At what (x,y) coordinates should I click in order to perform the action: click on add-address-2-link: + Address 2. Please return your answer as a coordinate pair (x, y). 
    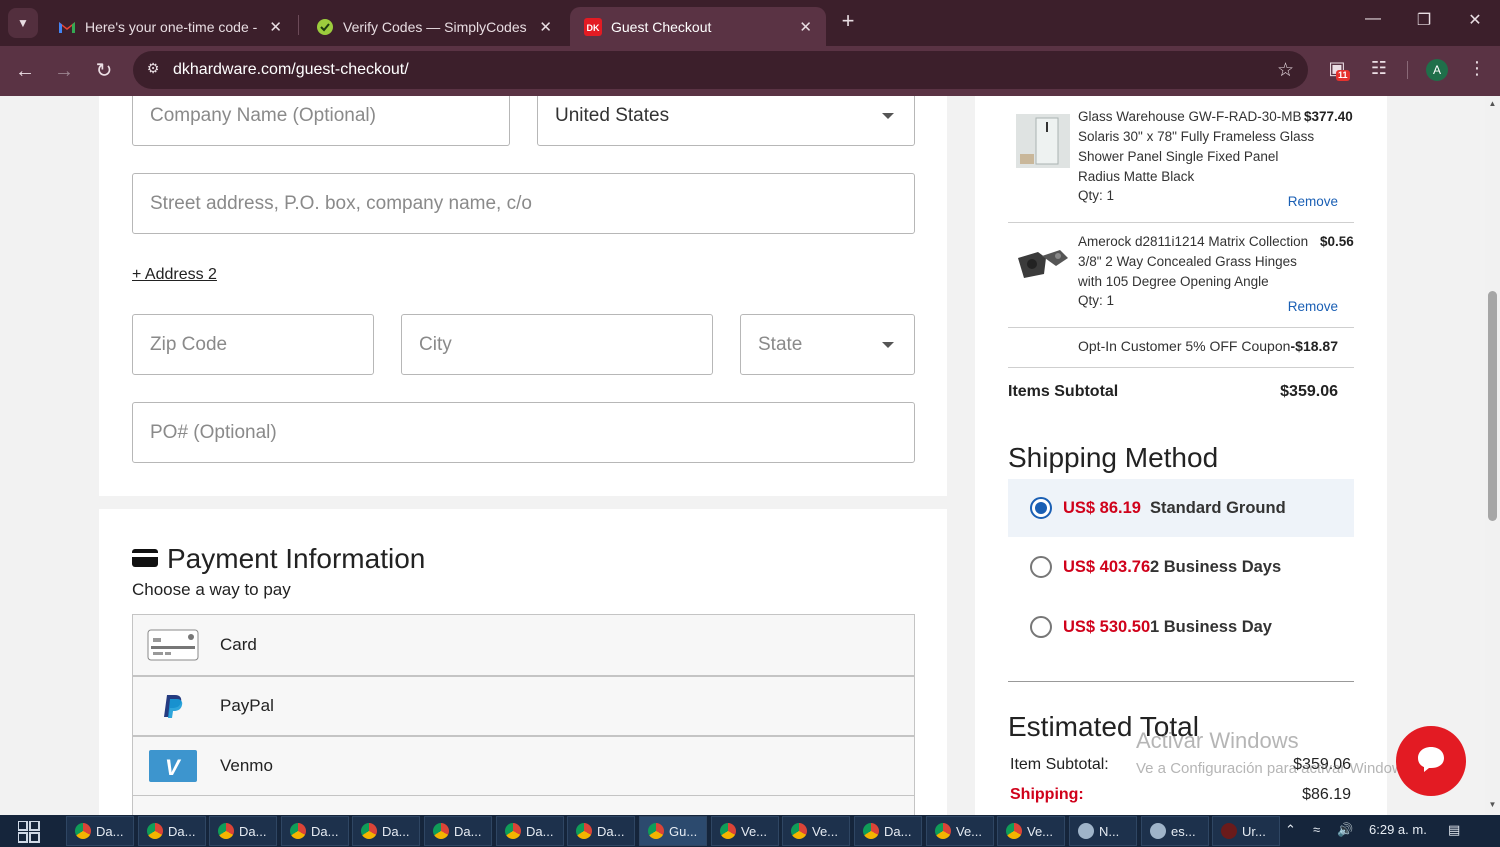
    Looking at the image, I should click on (174, 275).